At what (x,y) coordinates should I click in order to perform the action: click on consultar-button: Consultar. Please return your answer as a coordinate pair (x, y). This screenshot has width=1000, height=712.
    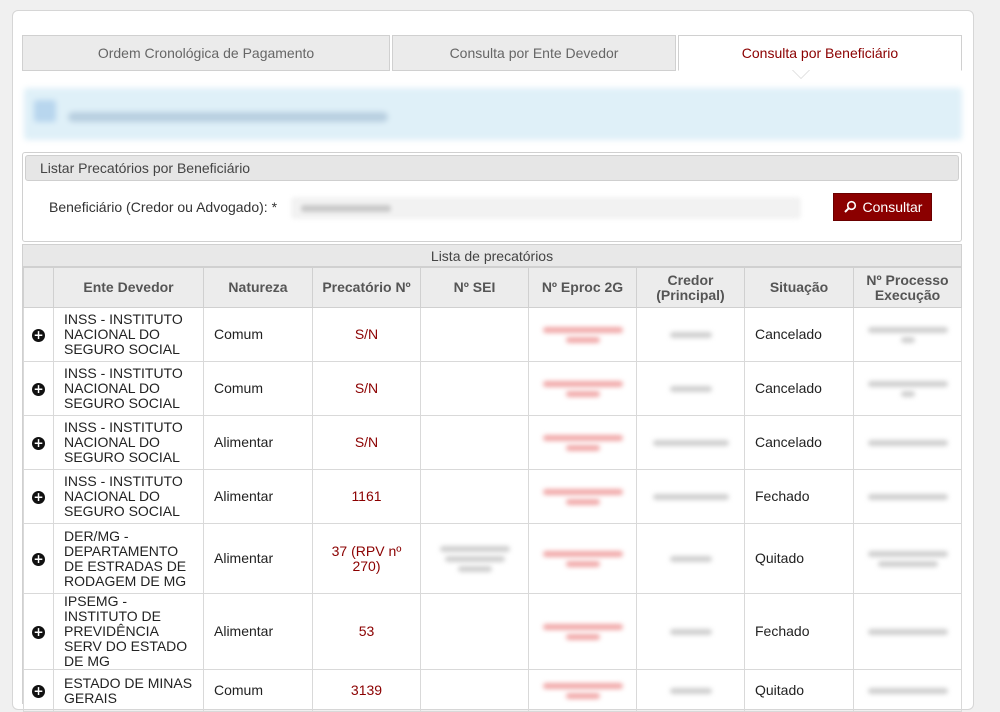
    Looking at the image, I should click on (882, 207).